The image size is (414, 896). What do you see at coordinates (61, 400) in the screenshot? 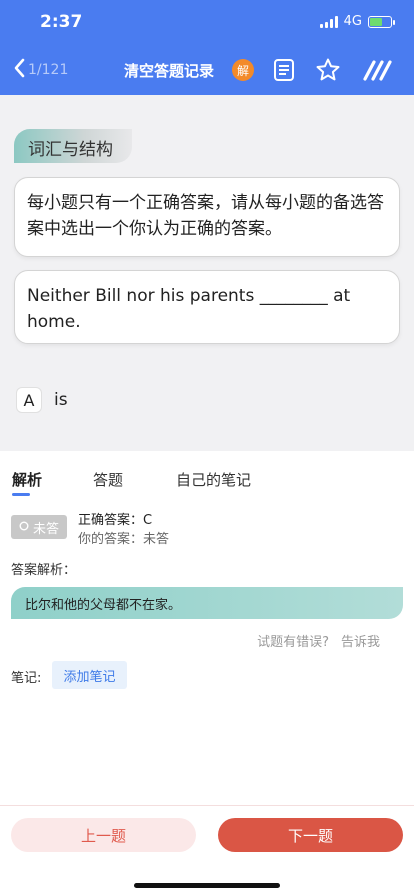
I see `option-text: is` at bounding box center [61, 400].